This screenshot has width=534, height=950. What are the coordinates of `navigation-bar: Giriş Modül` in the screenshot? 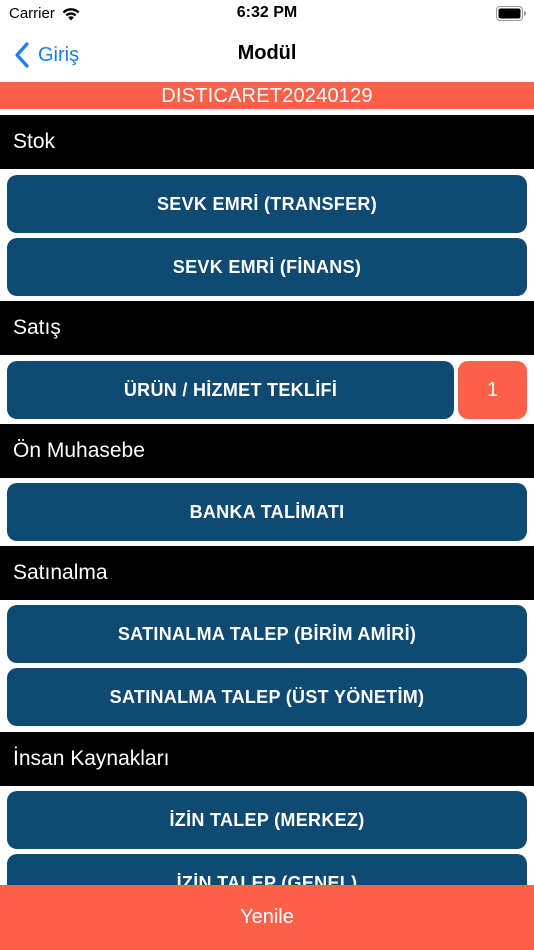 It's located at (267, 56).